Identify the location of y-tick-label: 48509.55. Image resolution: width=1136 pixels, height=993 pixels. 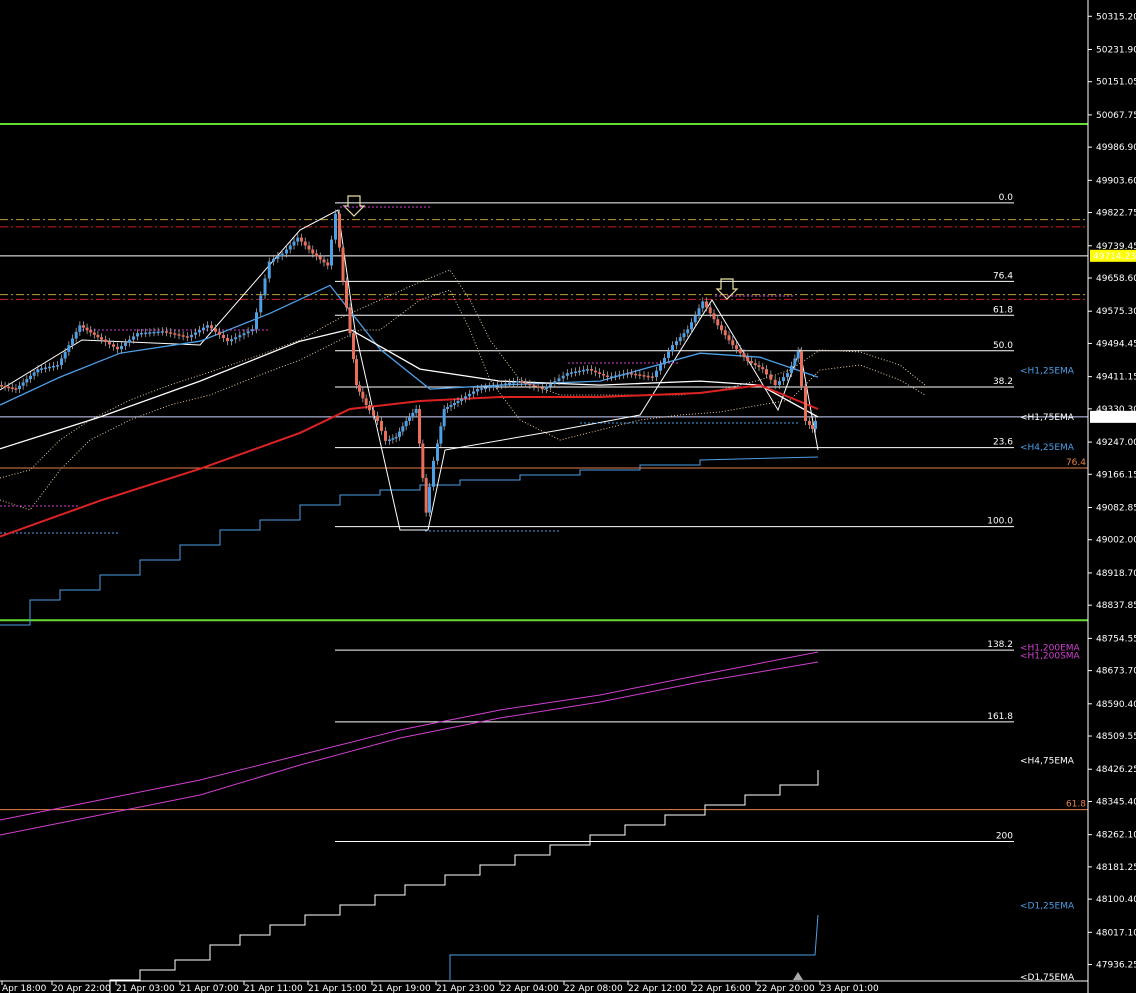
(1116, 737).